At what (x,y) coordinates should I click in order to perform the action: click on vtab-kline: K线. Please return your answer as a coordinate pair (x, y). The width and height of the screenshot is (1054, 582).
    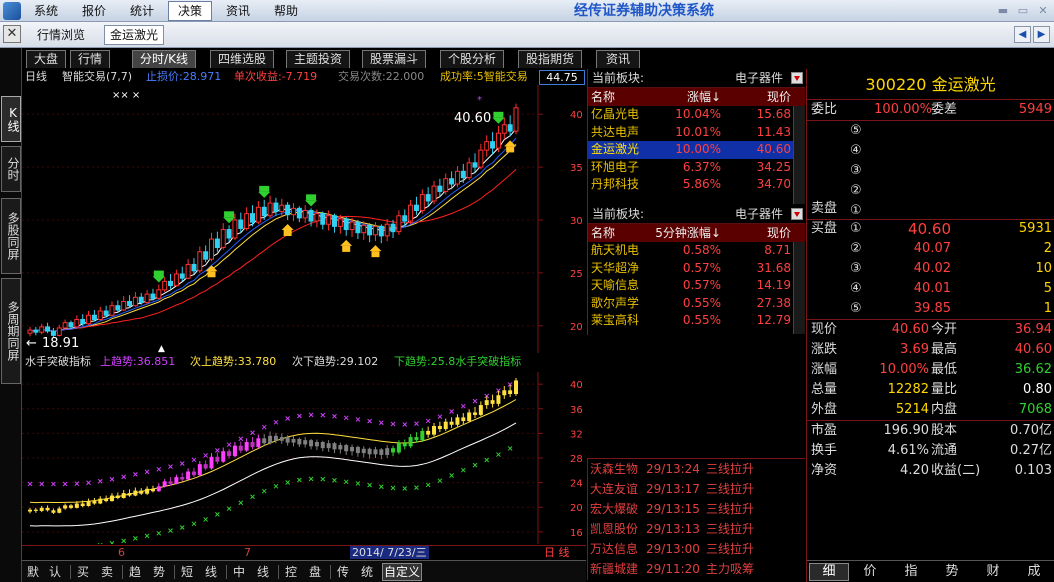
    Looking at the image, I should click on (11, 119).